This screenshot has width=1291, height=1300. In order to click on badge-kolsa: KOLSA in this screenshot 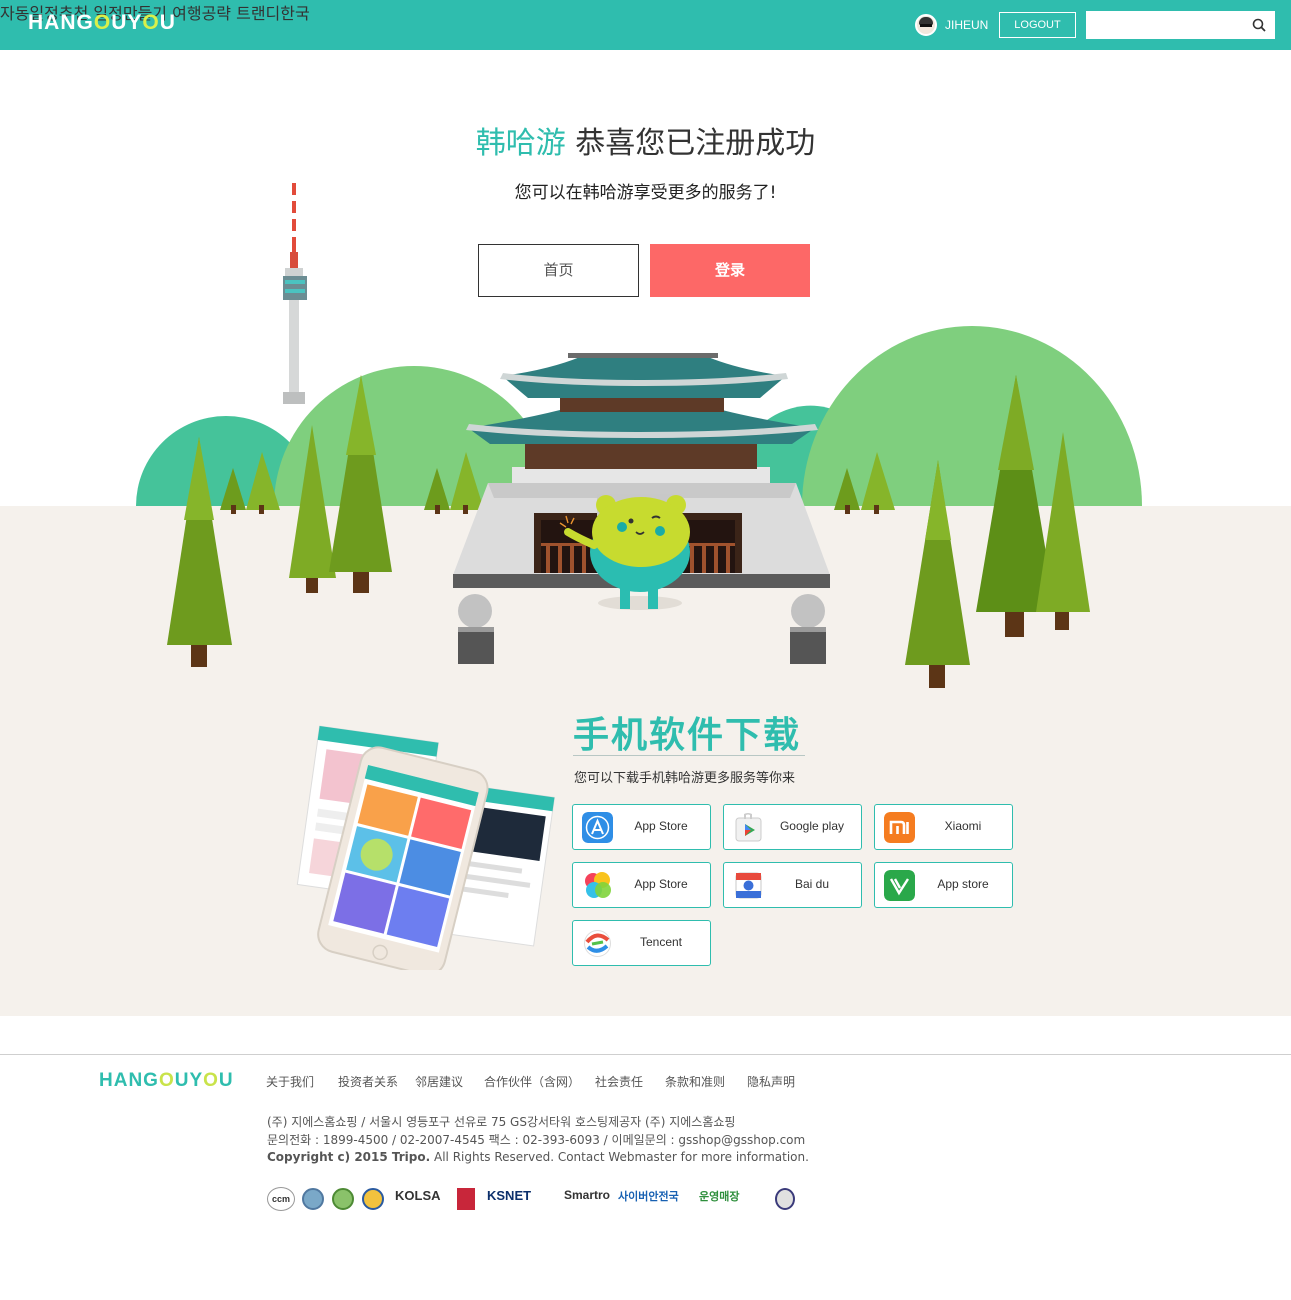, I will do `click(418, 1199)`.